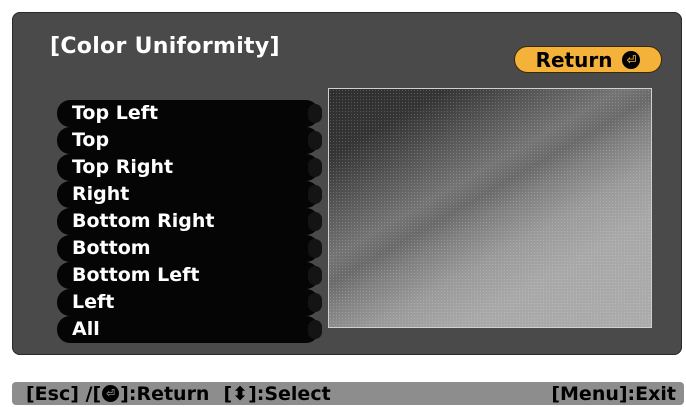 The image size is (686, 407). I want to click on return-button: Return ⏎, so click(588, 59).